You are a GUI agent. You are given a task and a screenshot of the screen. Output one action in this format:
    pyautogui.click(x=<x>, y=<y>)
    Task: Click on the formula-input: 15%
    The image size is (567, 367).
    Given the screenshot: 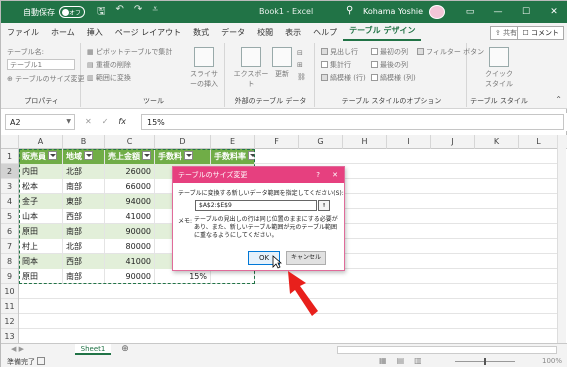 What is the action you would take?
    pyautogui.click(x=352, y=122)
    